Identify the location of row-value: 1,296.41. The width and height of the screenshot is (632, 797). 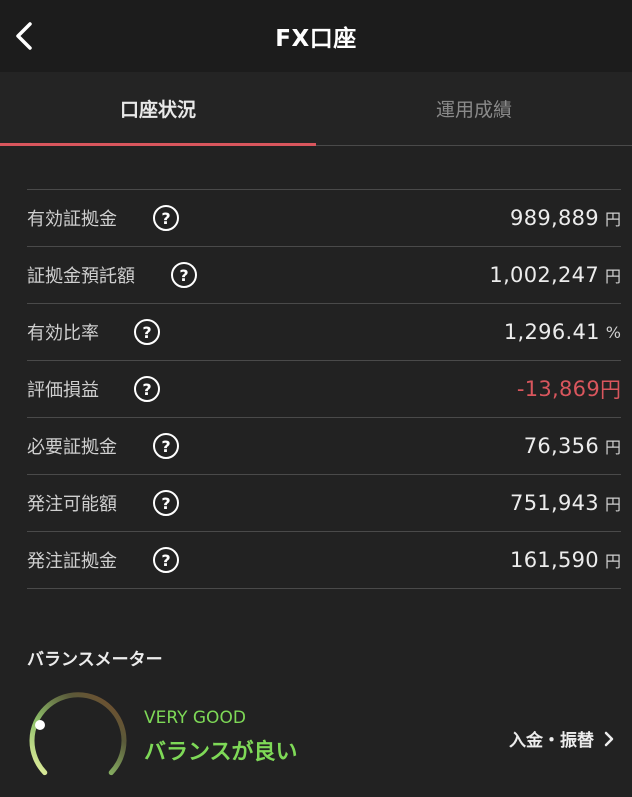
(551, 332).